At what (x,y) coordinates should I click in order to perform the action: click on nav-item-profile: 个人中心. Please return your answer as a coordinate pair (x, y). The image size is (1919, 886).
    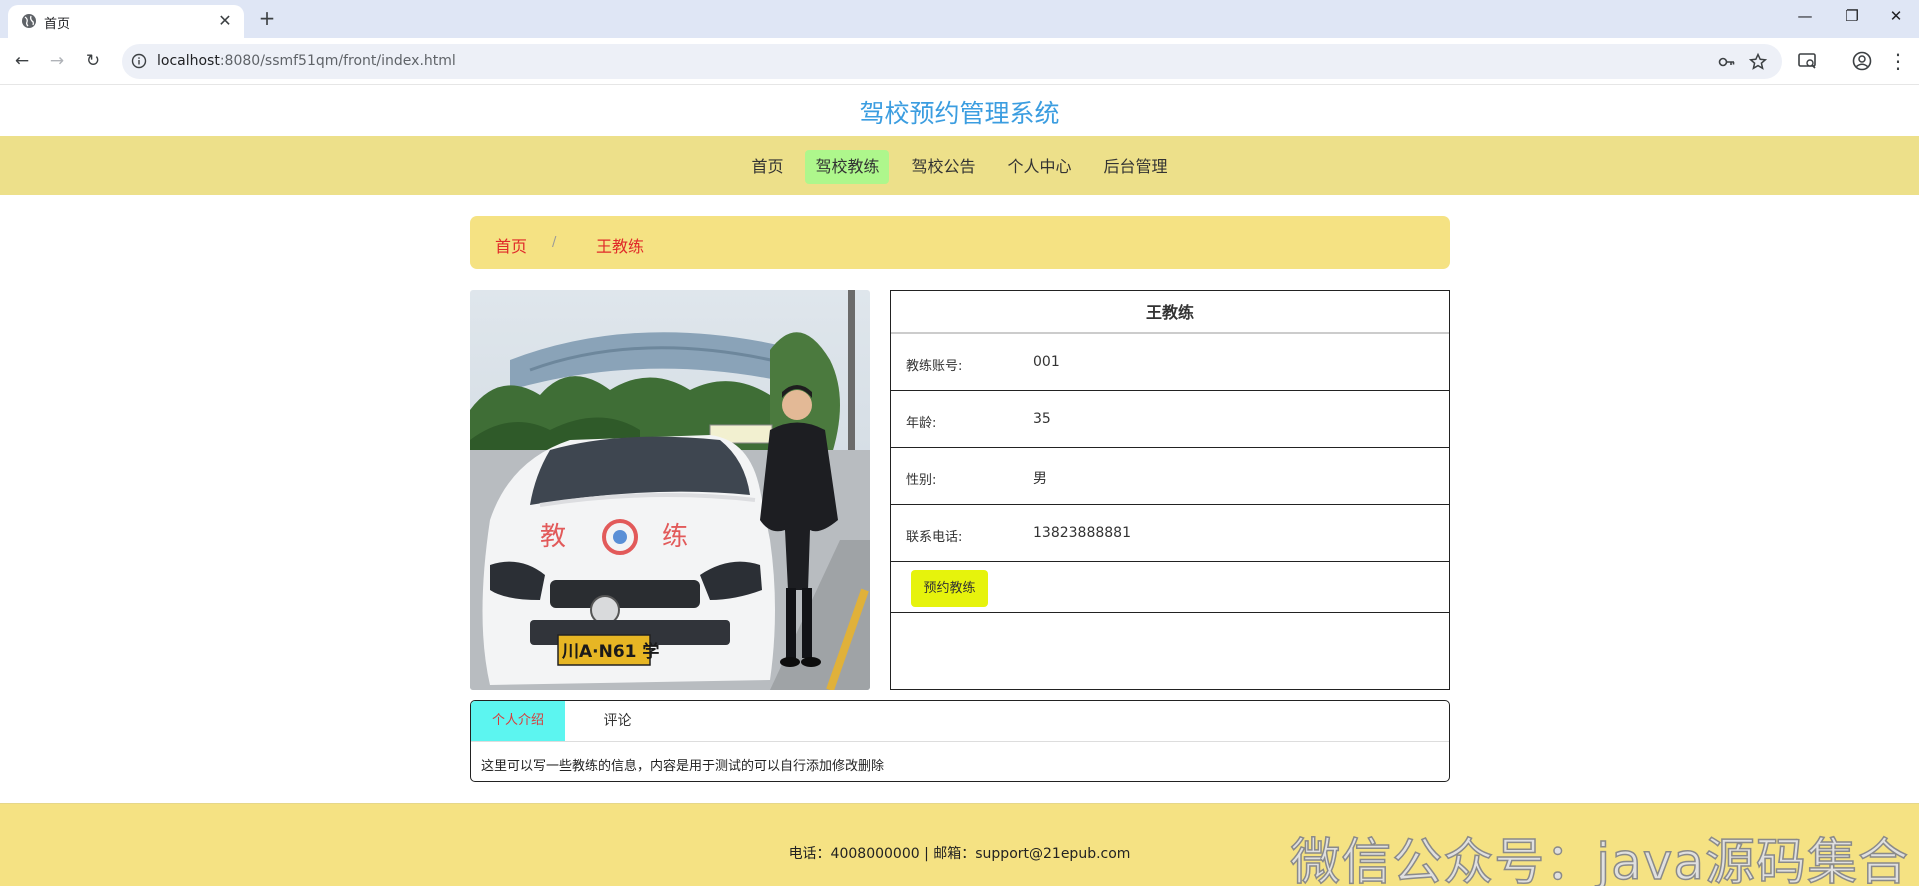
    Looking at the image, I should click on (1040, 167).